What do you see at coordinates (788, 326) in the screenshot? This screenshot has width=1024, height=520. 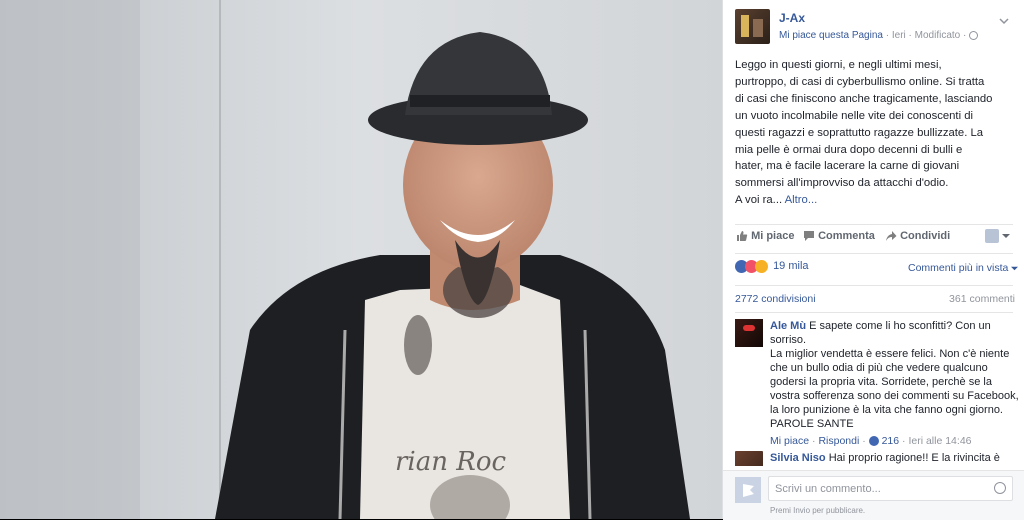 I see `commenter-name: Ale Mù` at bounding box center [788, 326].